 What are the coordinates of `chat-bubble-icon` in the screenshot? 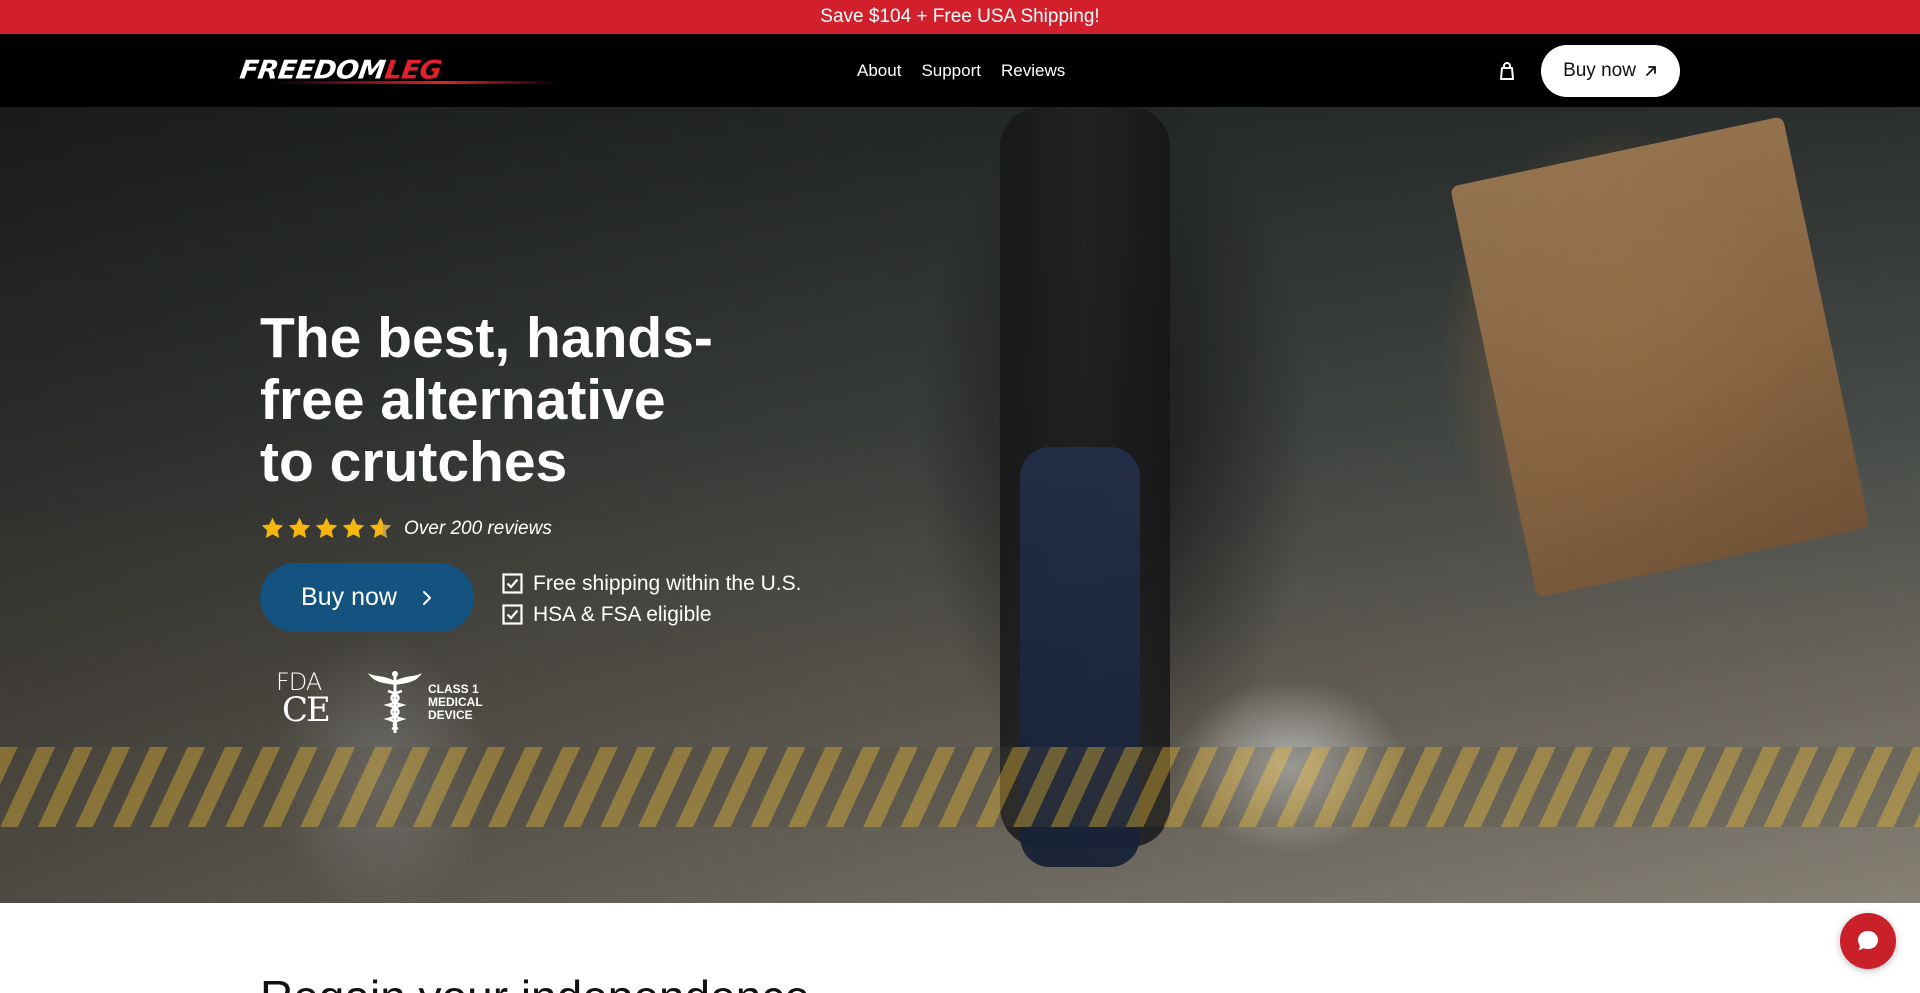 It's located at (1868, 941).